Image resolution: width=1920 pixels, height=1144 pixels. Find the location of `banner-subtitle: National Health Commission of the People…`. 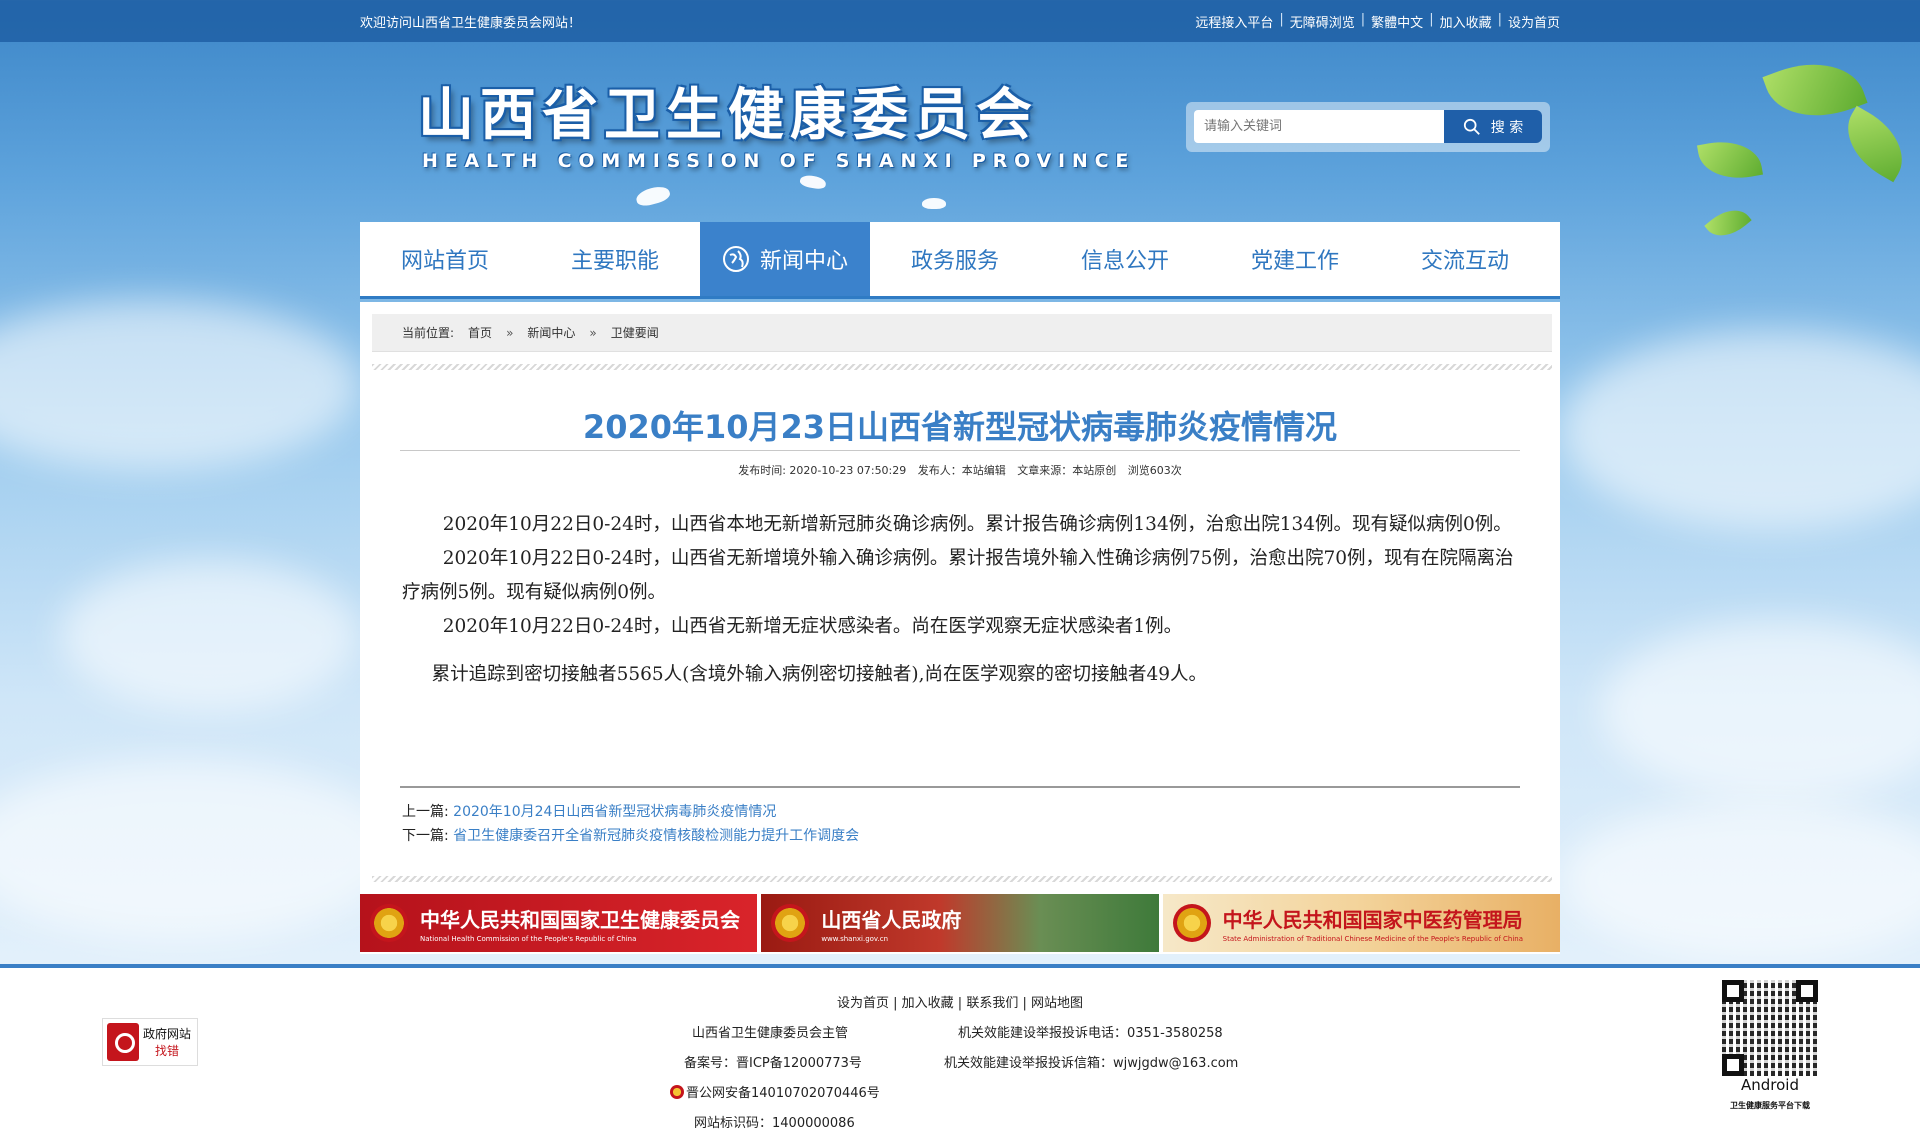

banner-subtitle: National Health Commission of the People… is located at coordinates (528, 938).